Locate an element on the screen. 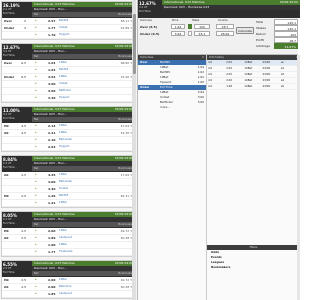 Image resolution: width=320 pixels, height=300 pixels. history-row: 4.0 1.98 10Bet 03/09 e5 is located at coordinates (253, 87).